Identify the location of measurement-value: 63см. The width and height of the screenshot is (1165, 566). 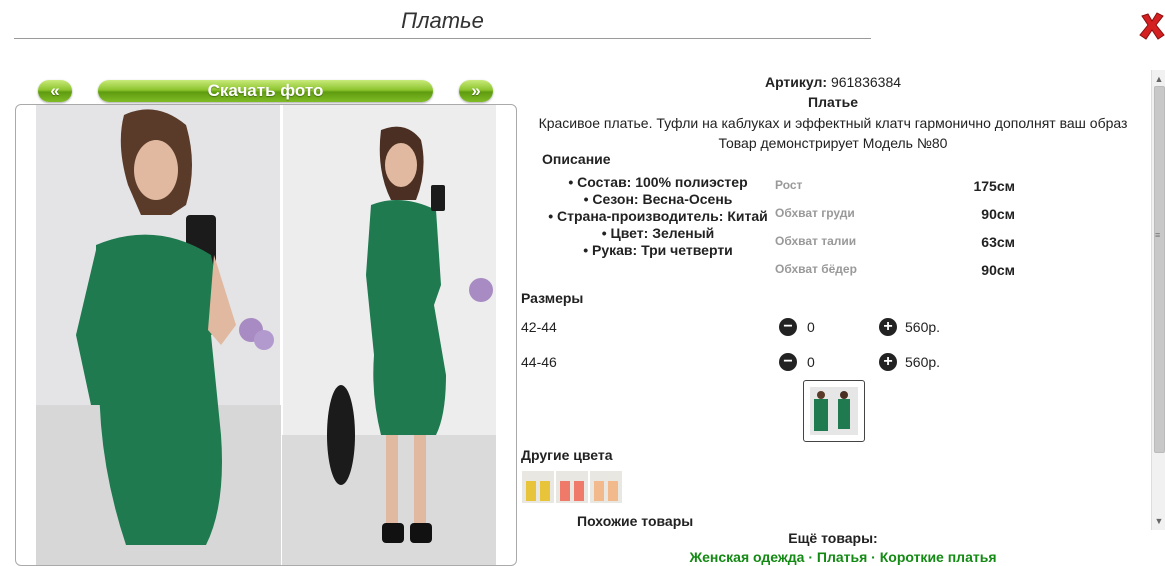
(998, 242).